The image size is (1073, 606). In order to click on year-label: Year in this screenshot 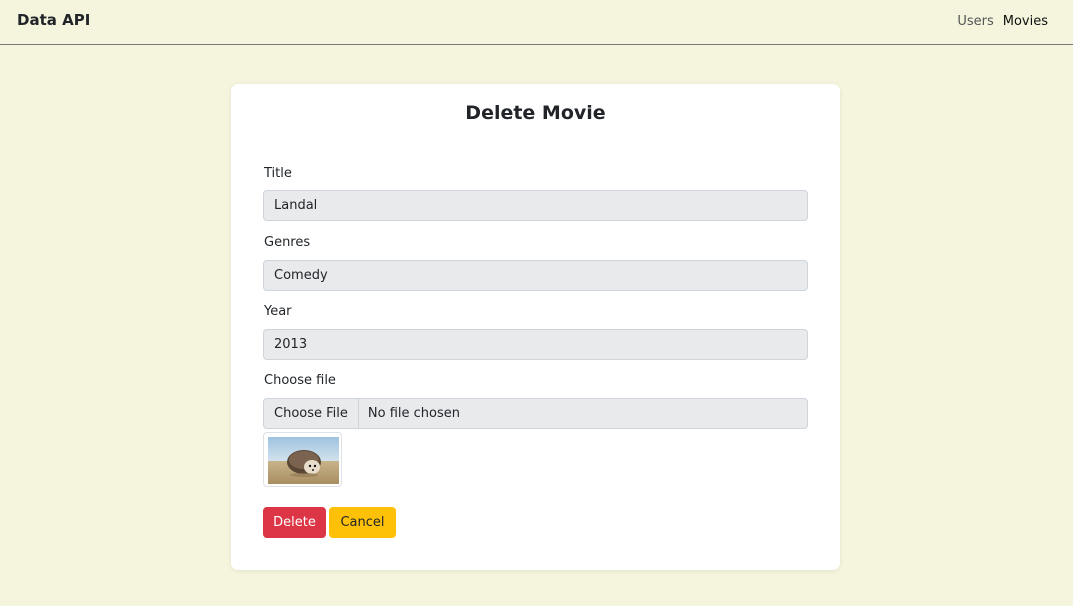, I will do `click(278, 311)`.